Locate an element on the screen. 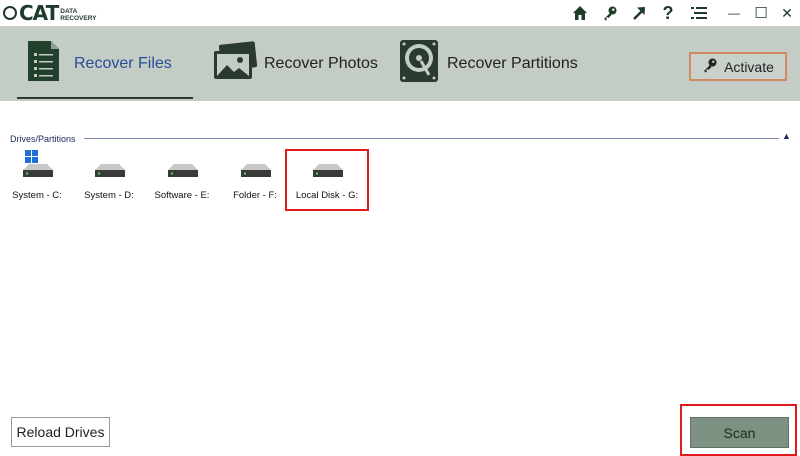  logo-sub-1: DATA is located at coordinates (69, 11).